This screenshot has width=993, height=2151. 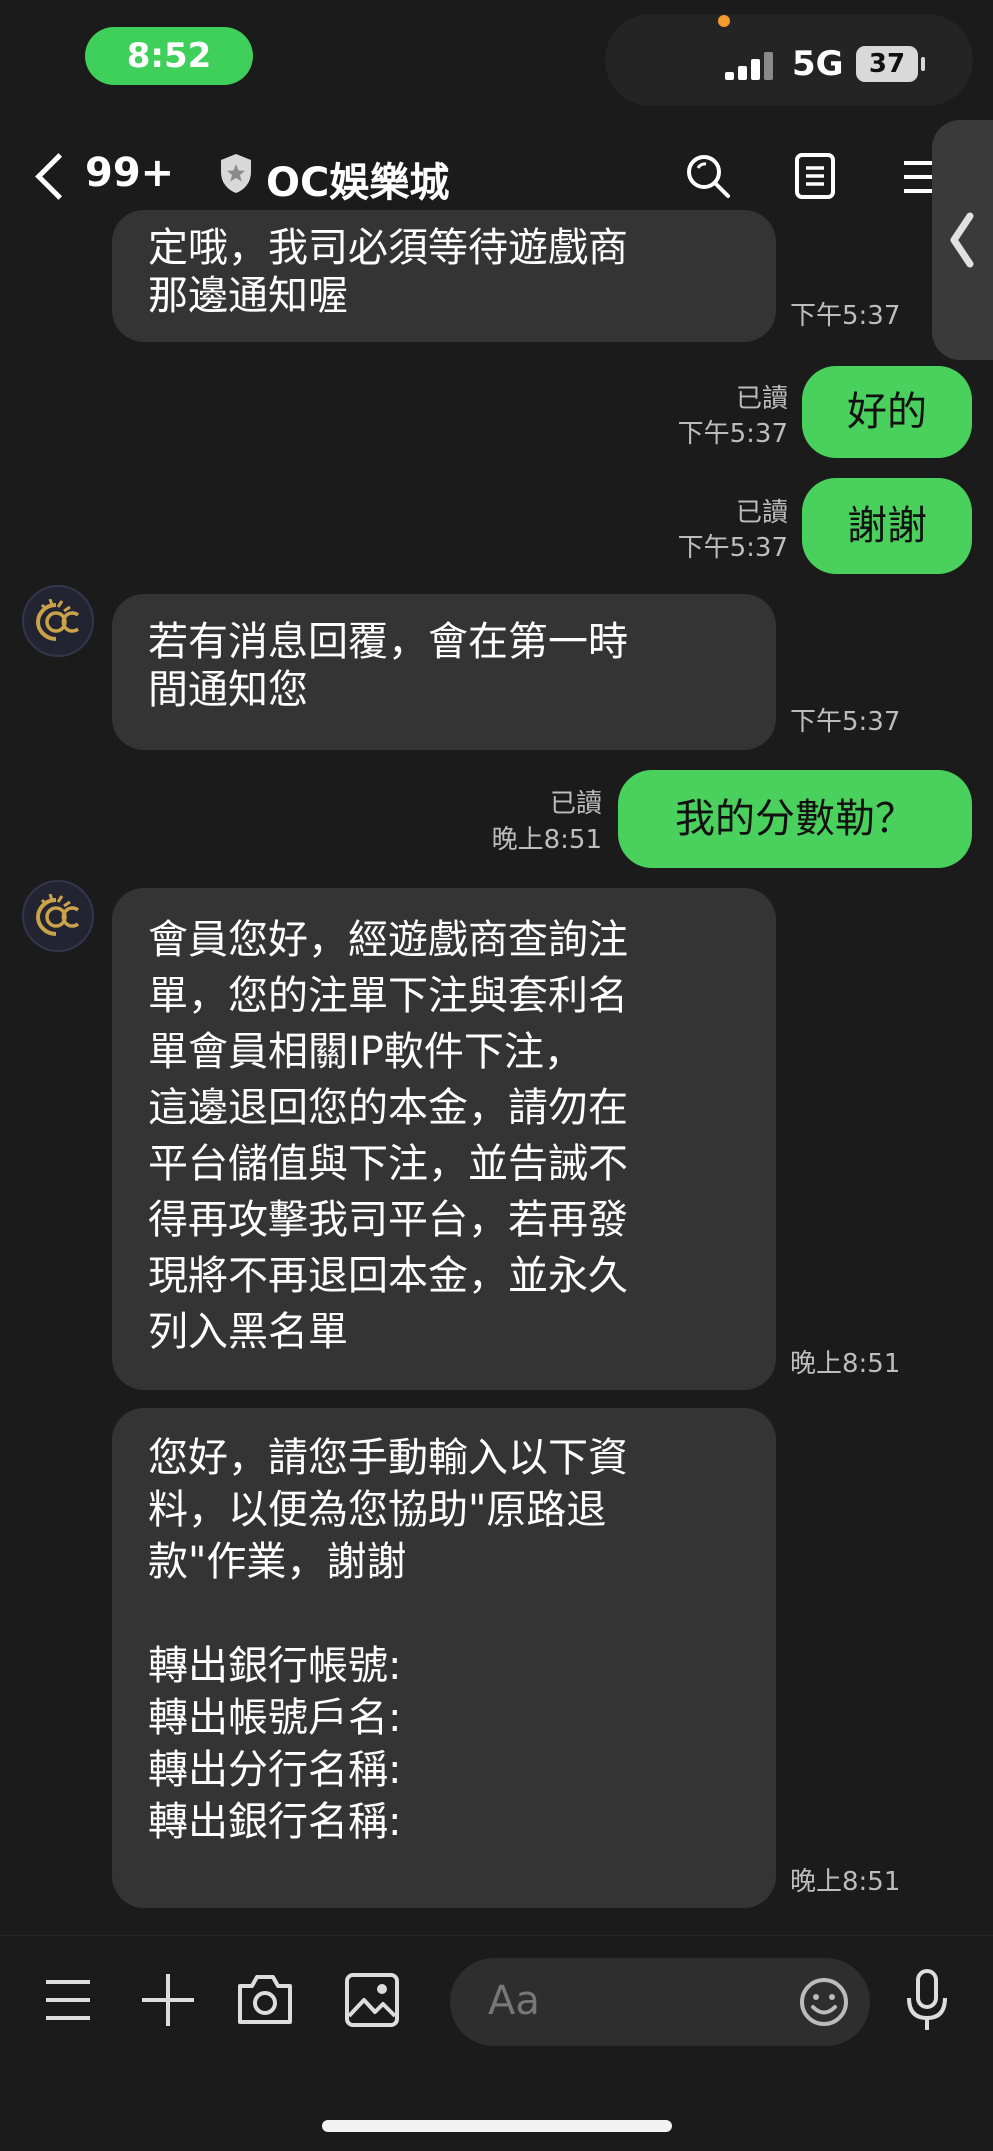 I want to click on message-composer: Aa, so click(x=496, y=2043).